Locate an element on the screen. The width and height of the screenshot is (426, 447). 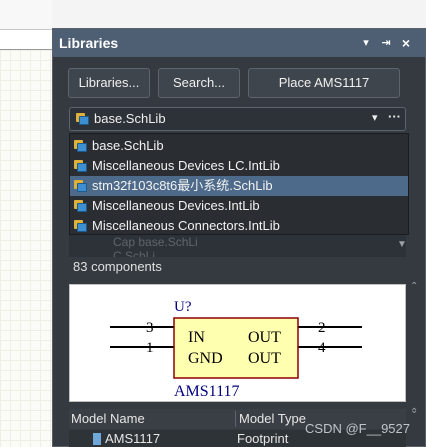
dropdown-item-misc-devices: Miscellaneous Devices.IntLib is located at coordinates (239, 206).